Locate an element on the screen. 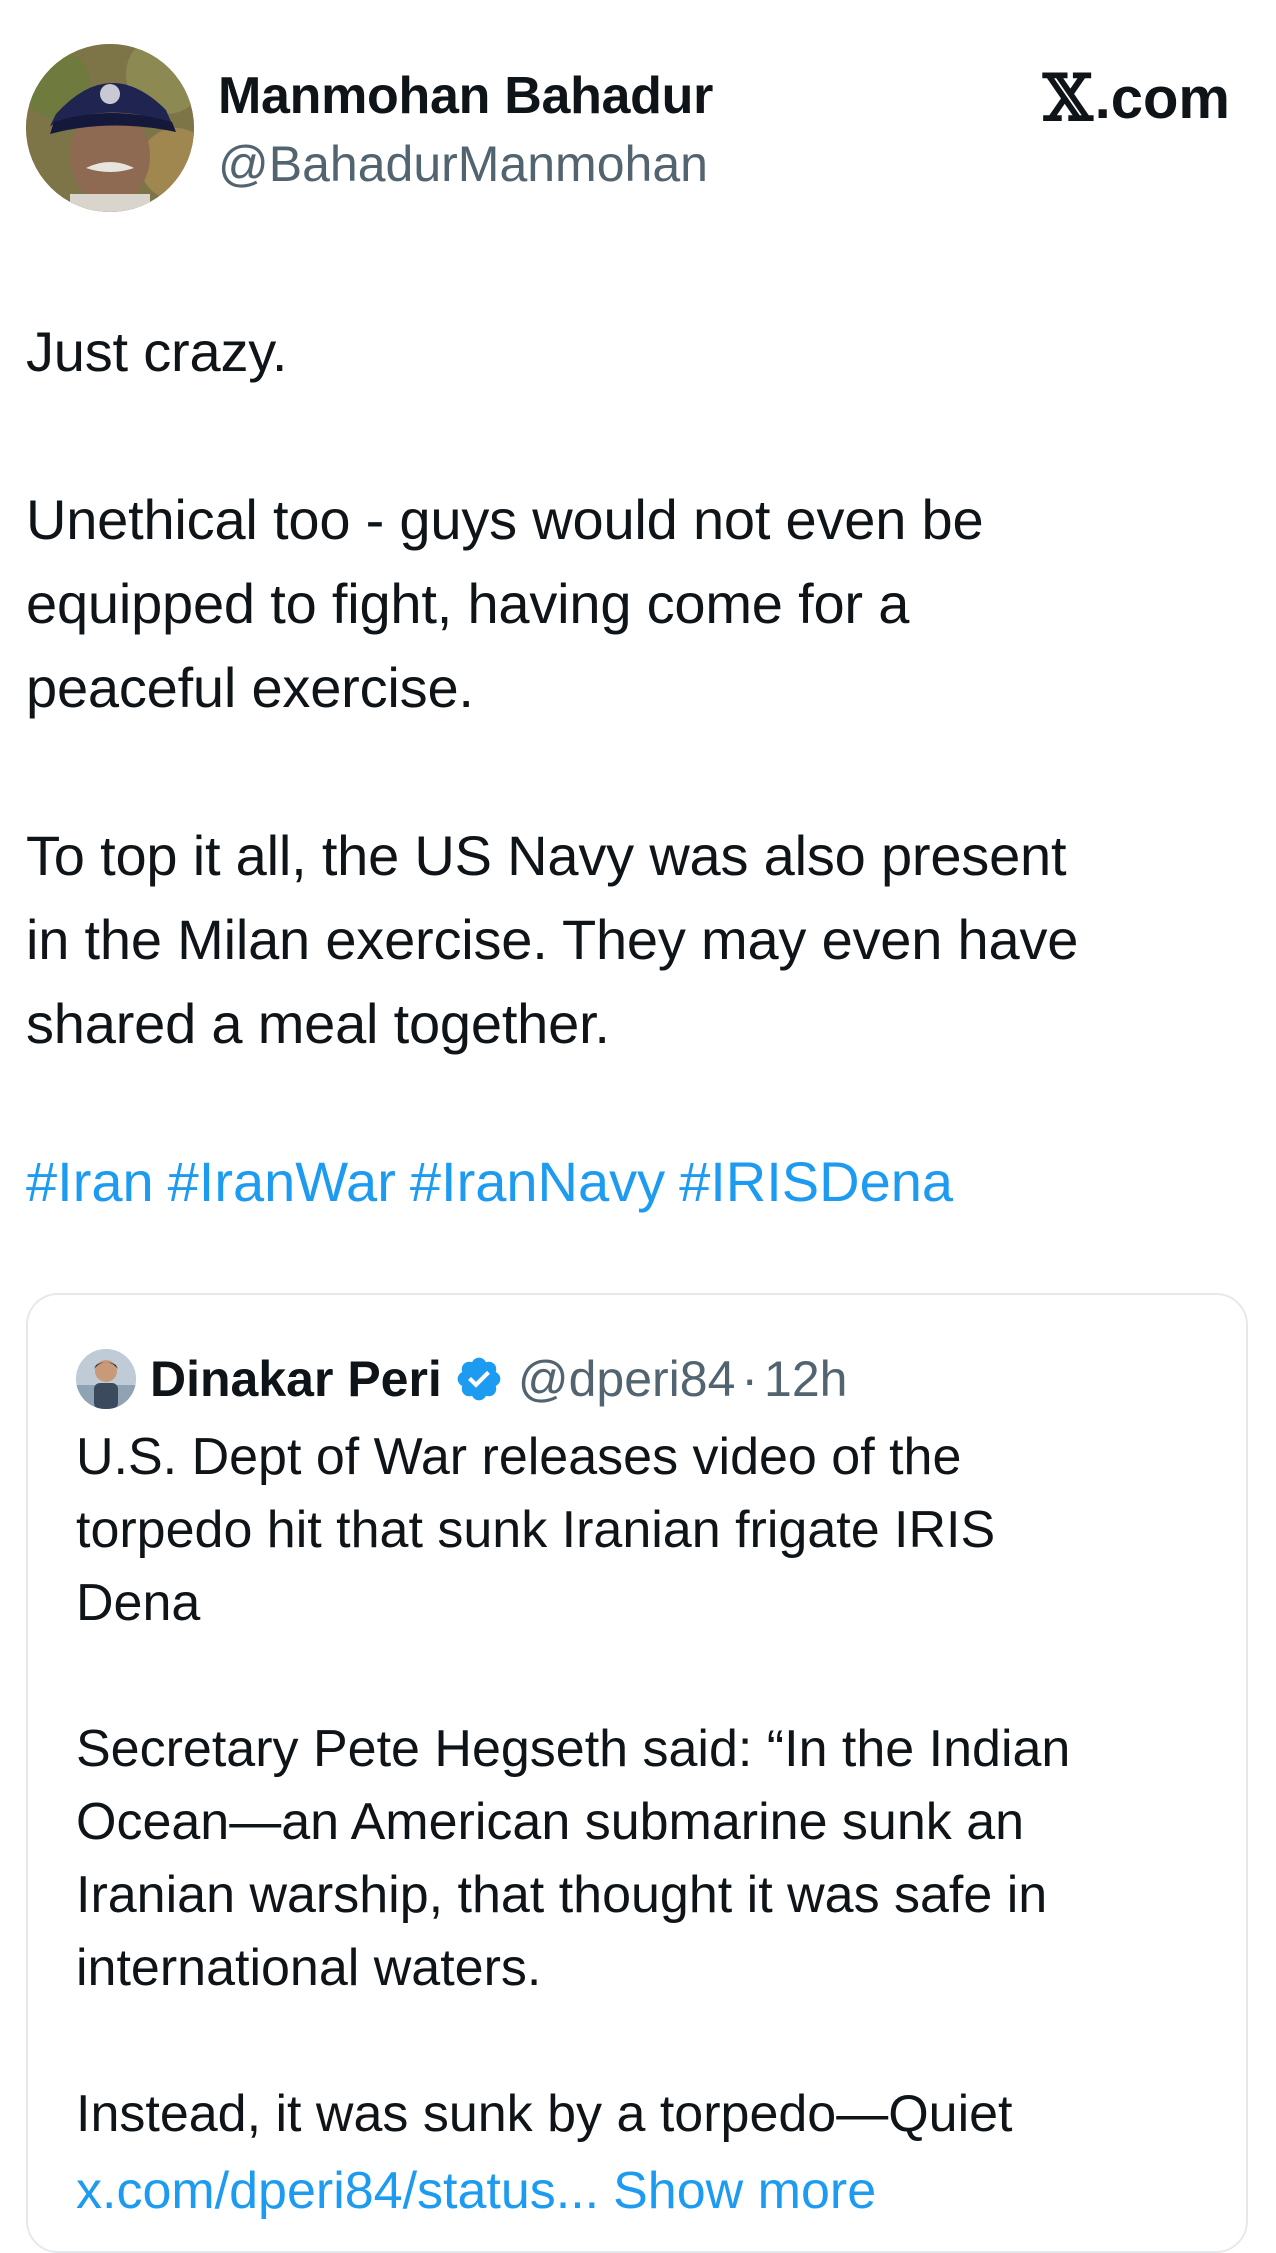  brand-label: 𝕏 .com is located at coordinates (1136, 99).